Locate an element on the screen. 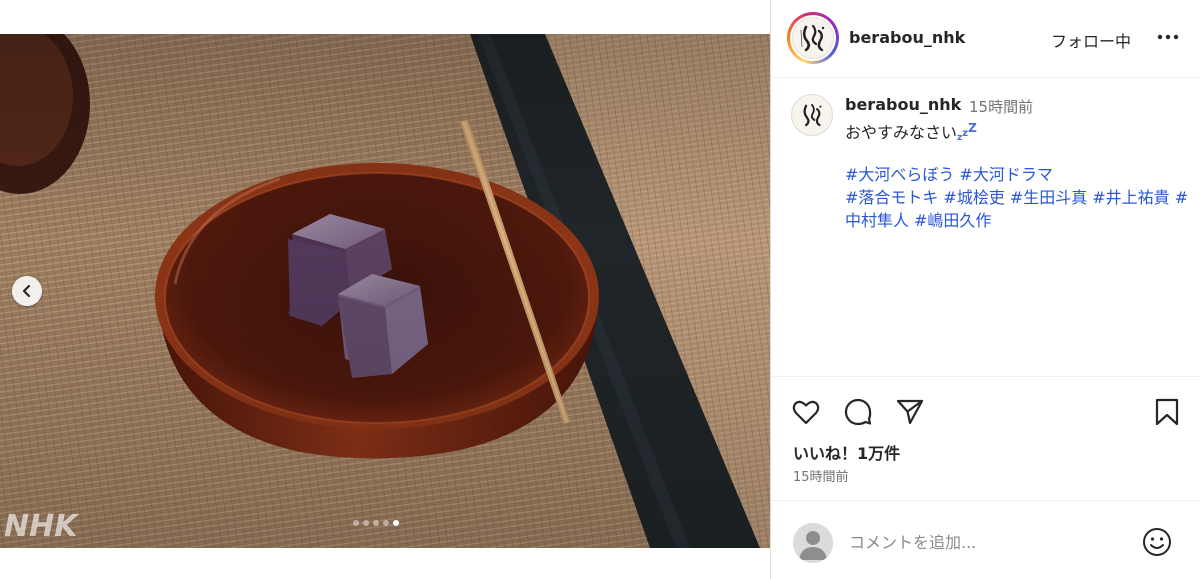  hashtag-link: #井上祐貴 is located at coordinates (1130, 197).